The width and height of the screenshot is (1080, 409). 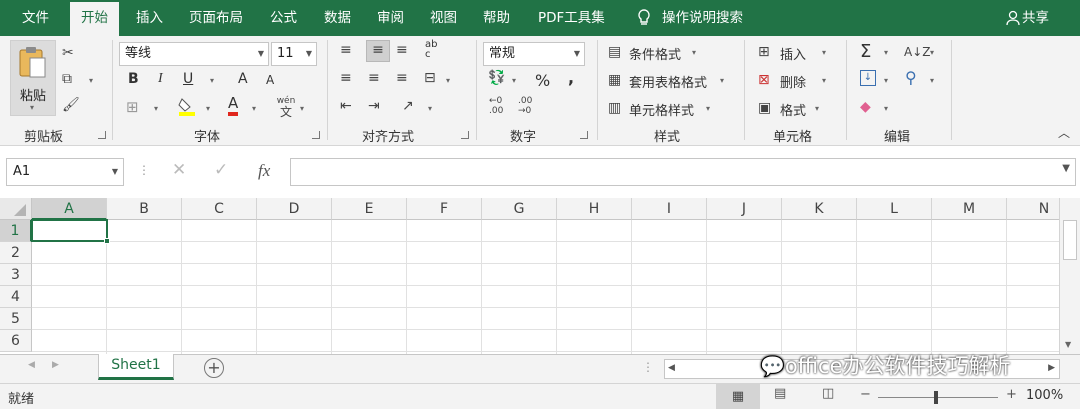 I want to click on row-header-5: 5, so click(x=16, y=319).